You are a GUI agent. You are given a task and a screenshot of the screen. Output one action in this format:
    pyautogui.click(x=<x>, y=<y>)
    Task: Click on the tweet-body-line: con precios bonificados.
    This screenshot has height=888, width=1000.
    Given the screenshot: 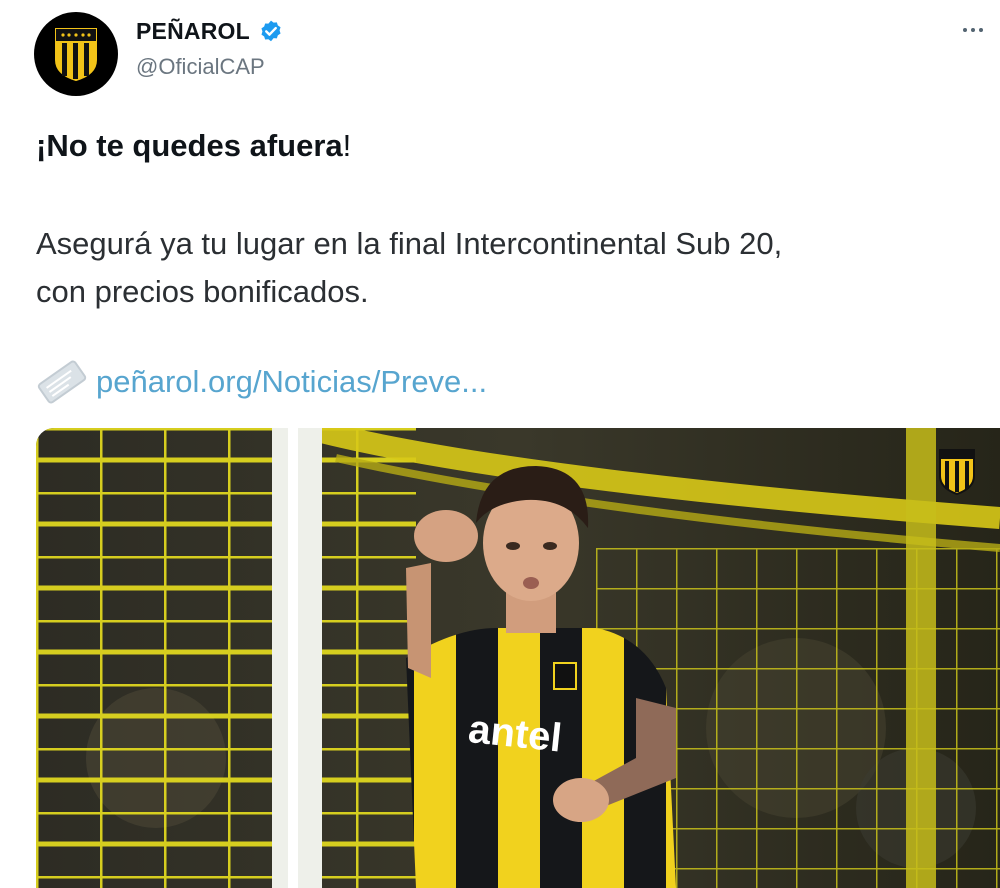 What is the action you would take?
    pyautogui.click(x=202, y=291)
    